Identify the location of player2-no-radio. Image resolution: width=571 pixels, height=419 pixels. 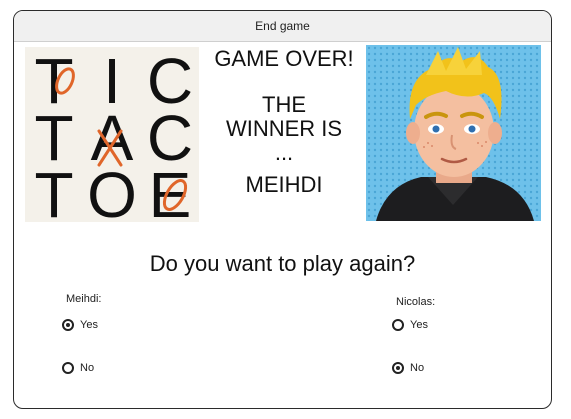
(398, 368).